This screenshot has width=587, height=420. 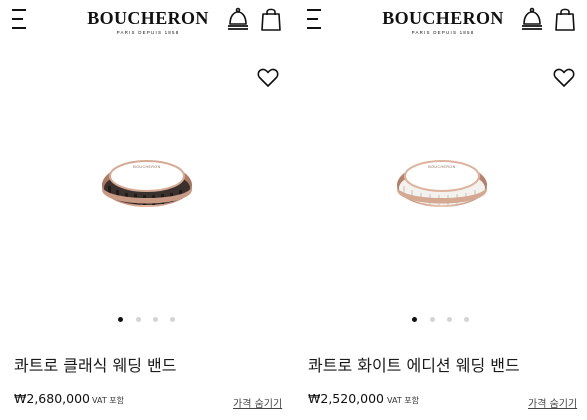 What do you see at coordinates (414, 364) in the screenshot?
I see `product-name: 콰트로 화이트 에디션 웨딩 밴드` at bounding box center [414, 364].